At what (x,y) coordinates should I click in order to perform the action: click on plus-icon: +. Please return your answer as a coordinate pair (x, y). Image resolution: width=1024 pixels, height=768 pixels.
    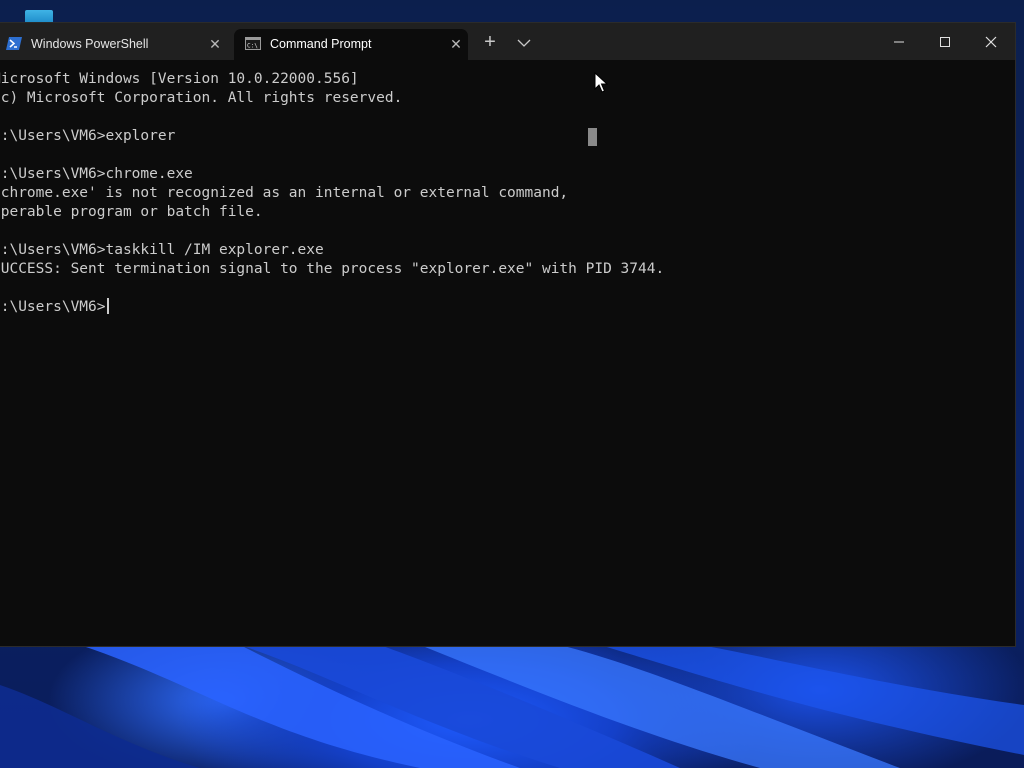
    Looking at the image, I should click on (490, 42).